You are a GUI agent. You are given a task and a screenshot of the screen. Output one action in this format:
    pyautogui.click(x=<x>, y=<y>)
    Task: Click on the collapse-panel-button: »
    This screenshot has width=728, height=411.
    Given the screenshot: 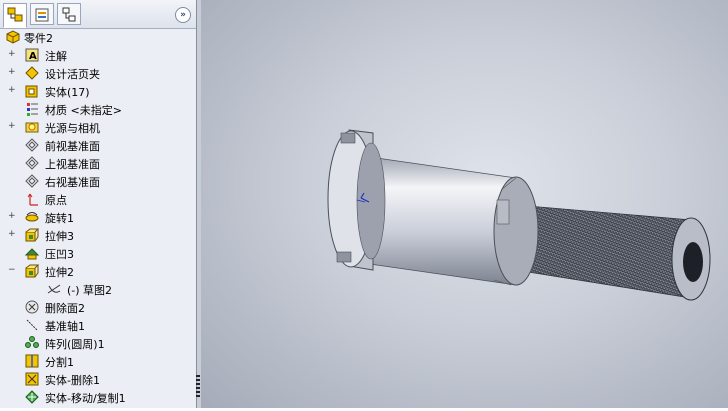 What is the action you would take?
    pyautogui.click(x=183, y=15)
    